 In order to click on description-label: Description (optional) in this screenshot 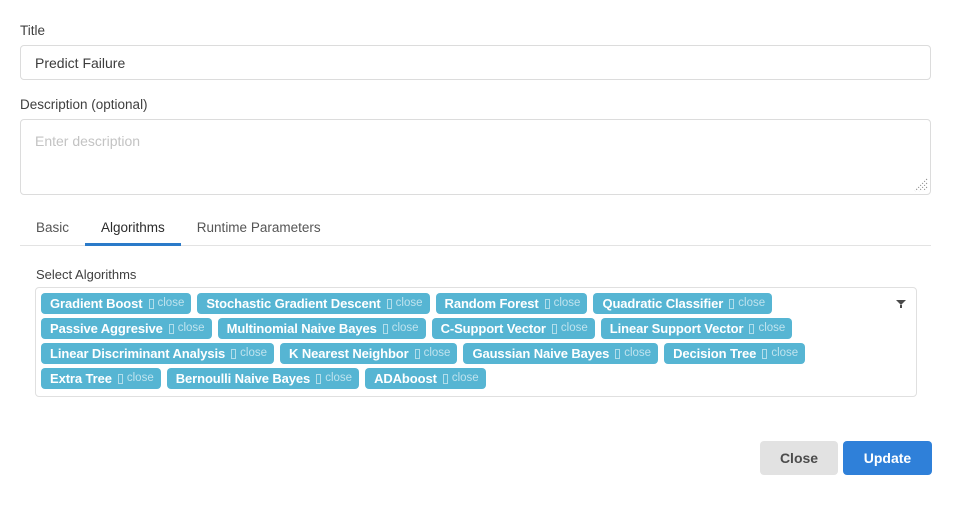, I will do `click(84, 104)`.